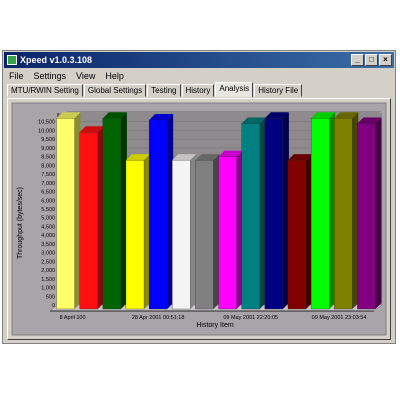  What do you see at coordinates (16, 76) in the screenshot?
I see `menu-file: File` at bounding box center [16, 76].